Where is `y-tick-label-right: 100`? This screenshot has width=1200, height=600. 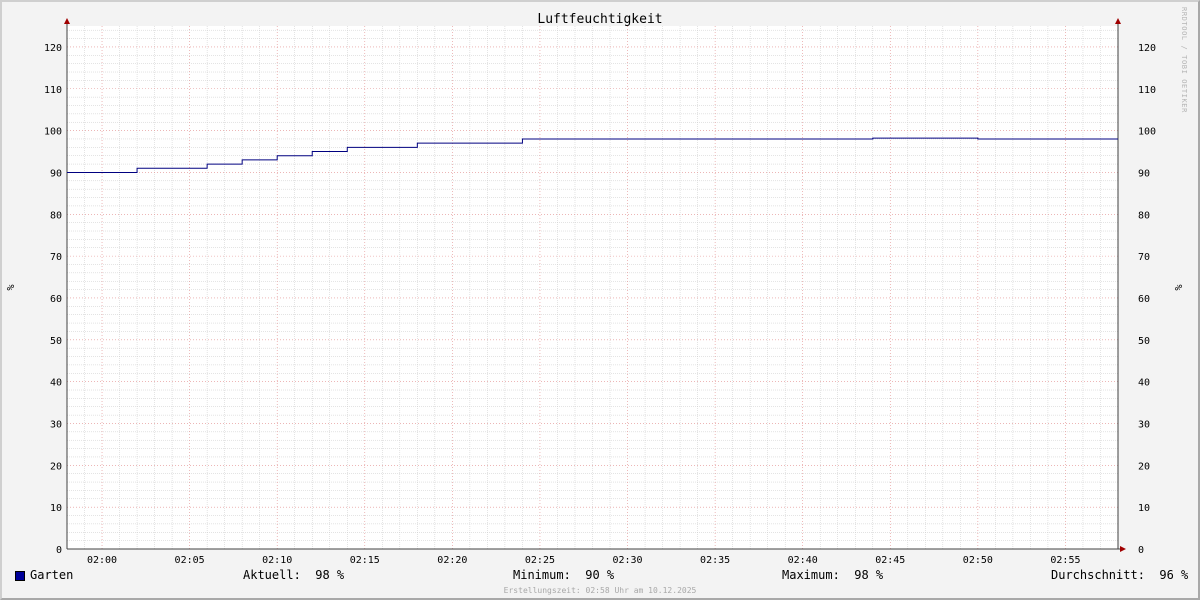 y-tick-label-right: 100 is located at coordinates (1147, 132).